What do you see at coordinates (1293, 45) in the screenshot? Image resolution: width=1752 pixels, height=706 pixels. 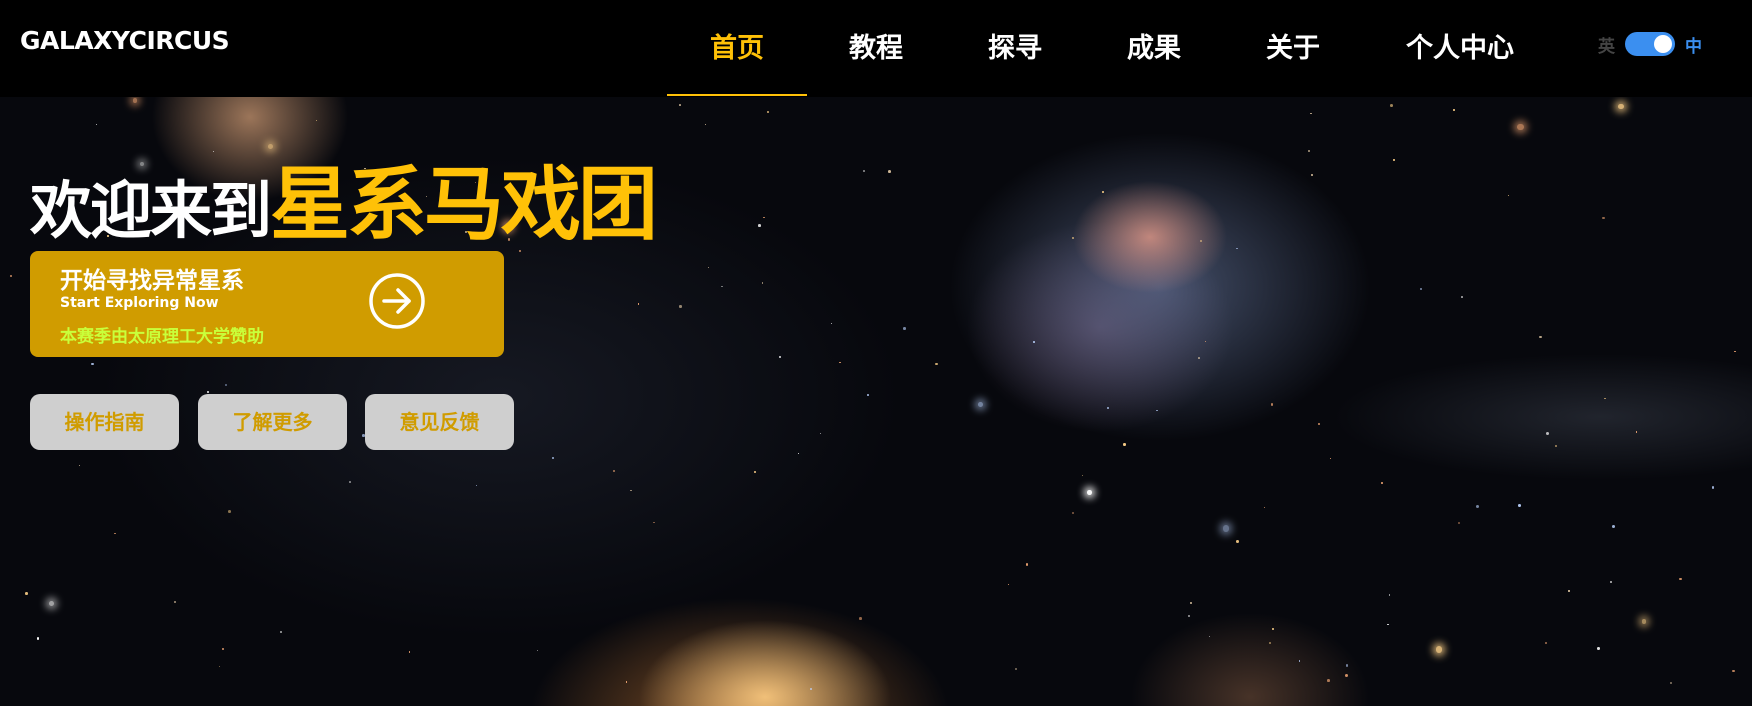 I see `nav-item-about: 关于` at bounding box center [1293, 45].